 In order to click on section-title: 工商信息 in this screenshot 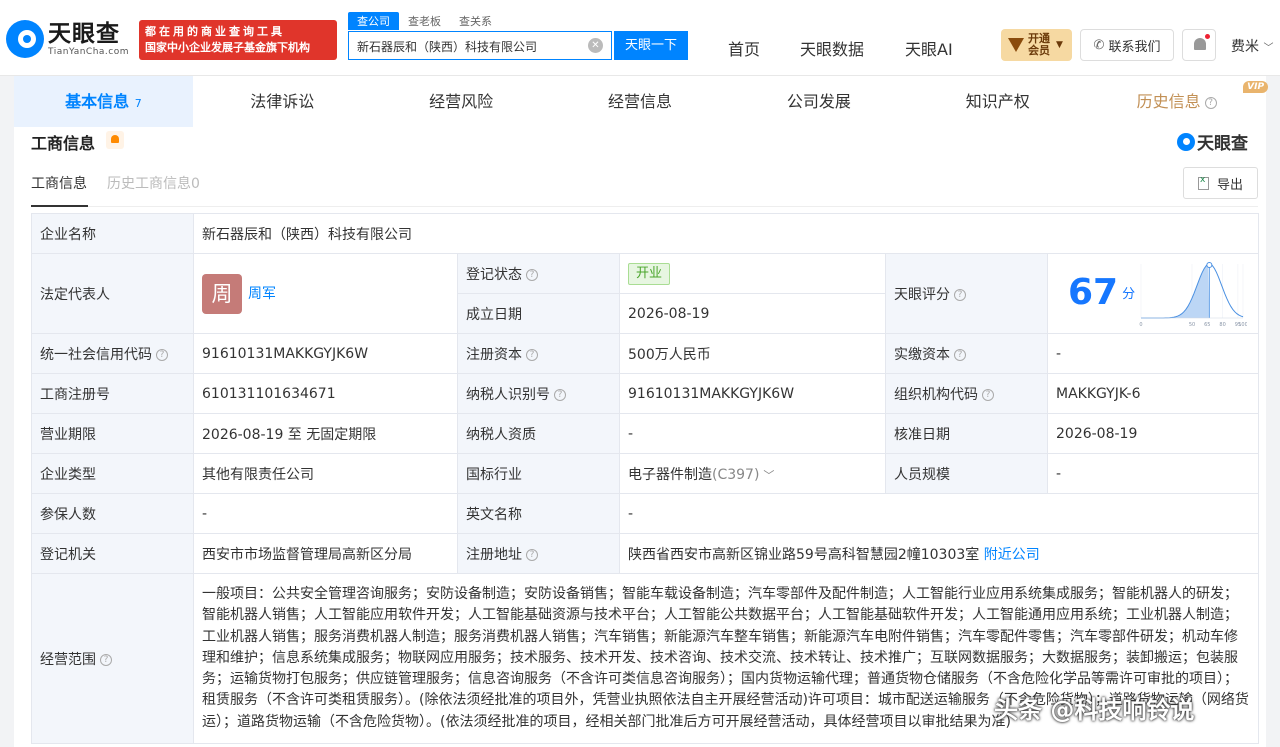, I will do `click(63, 143)`.